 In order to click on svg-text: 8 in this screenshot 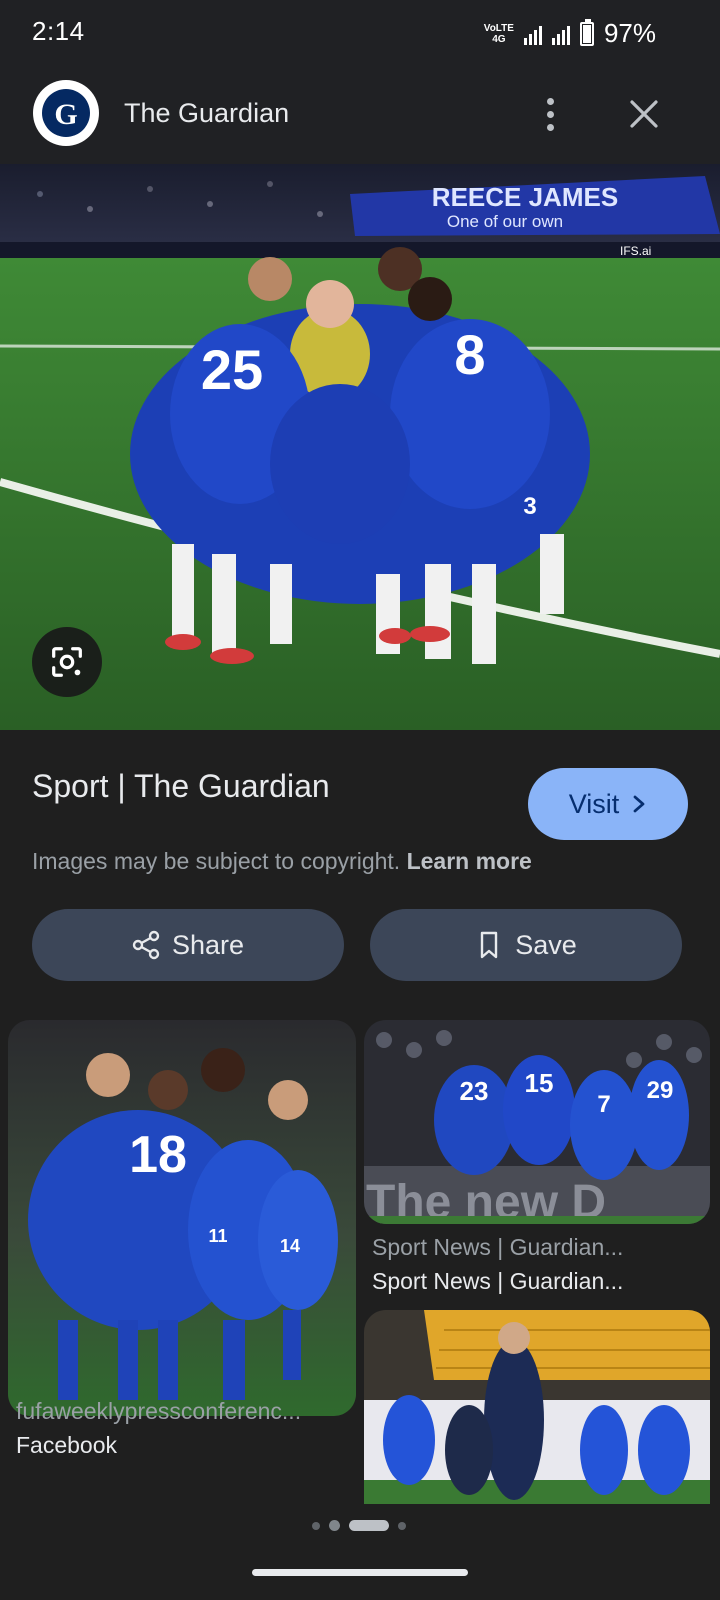, I will do `click(469, 354)`.